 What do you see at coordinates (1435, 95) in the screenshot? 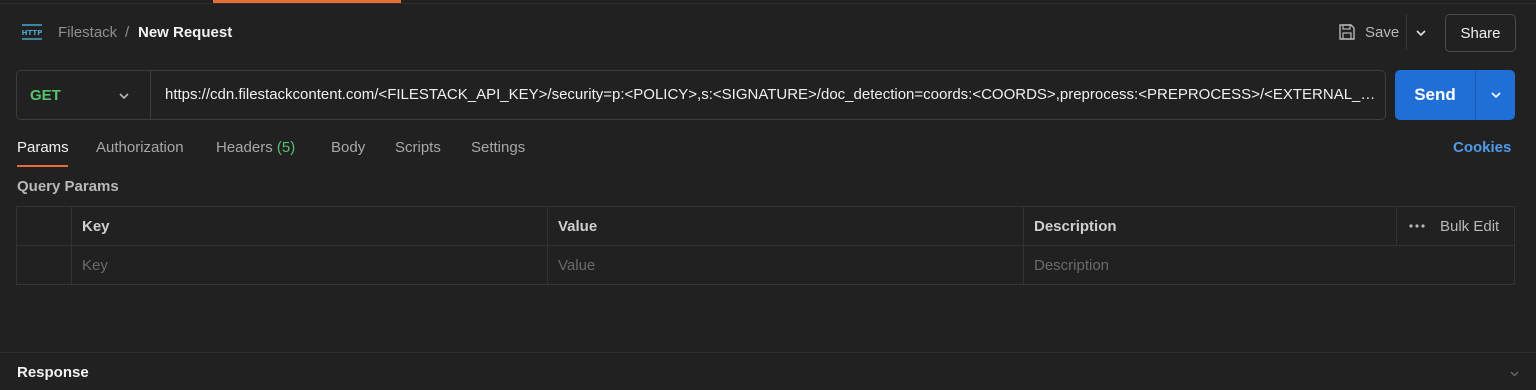
I see `send-button: Send` at bounding box center [1435, 95].